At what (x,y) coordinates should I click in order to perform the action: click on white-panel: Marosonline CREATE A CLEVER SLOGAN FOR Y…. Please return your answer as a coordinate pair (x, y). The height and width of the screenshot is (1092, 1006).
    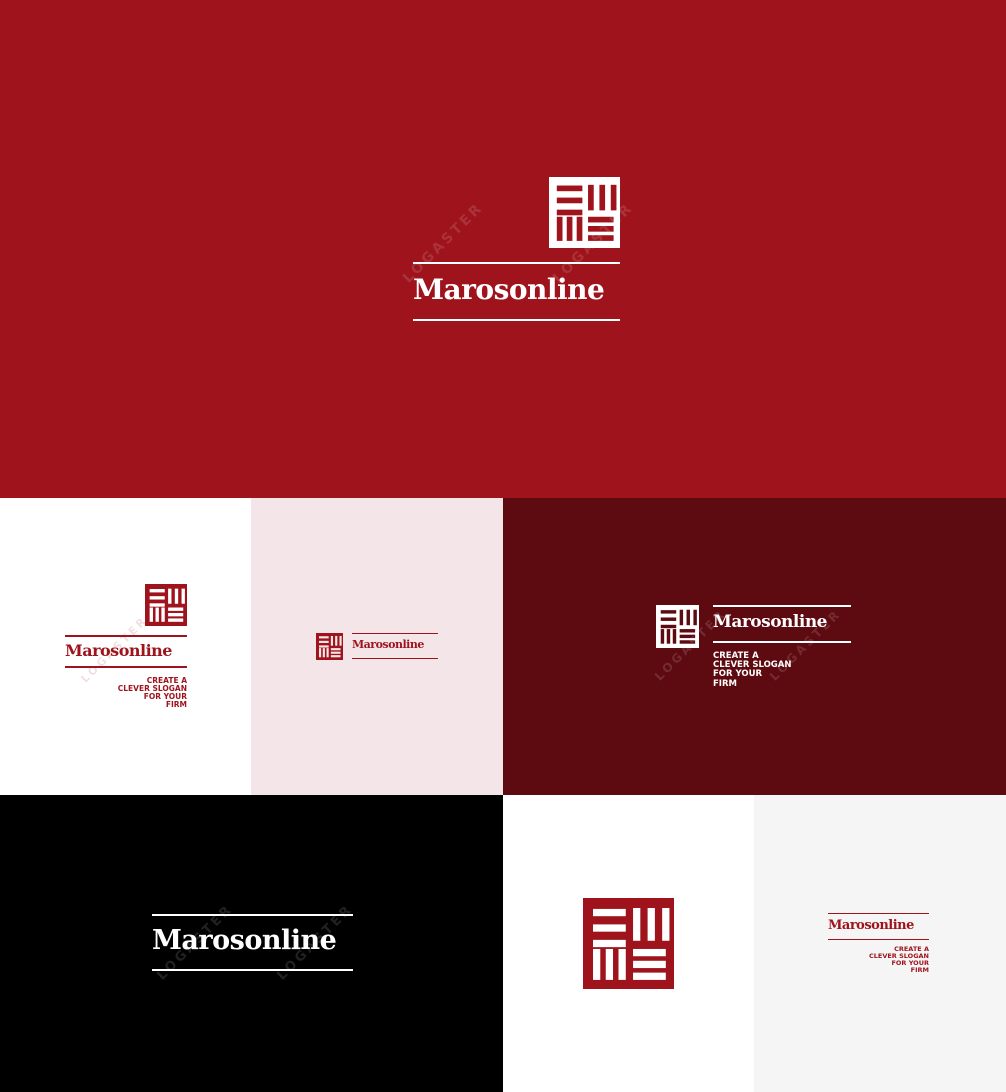
    Looking at the image, I should click on (125, 646).